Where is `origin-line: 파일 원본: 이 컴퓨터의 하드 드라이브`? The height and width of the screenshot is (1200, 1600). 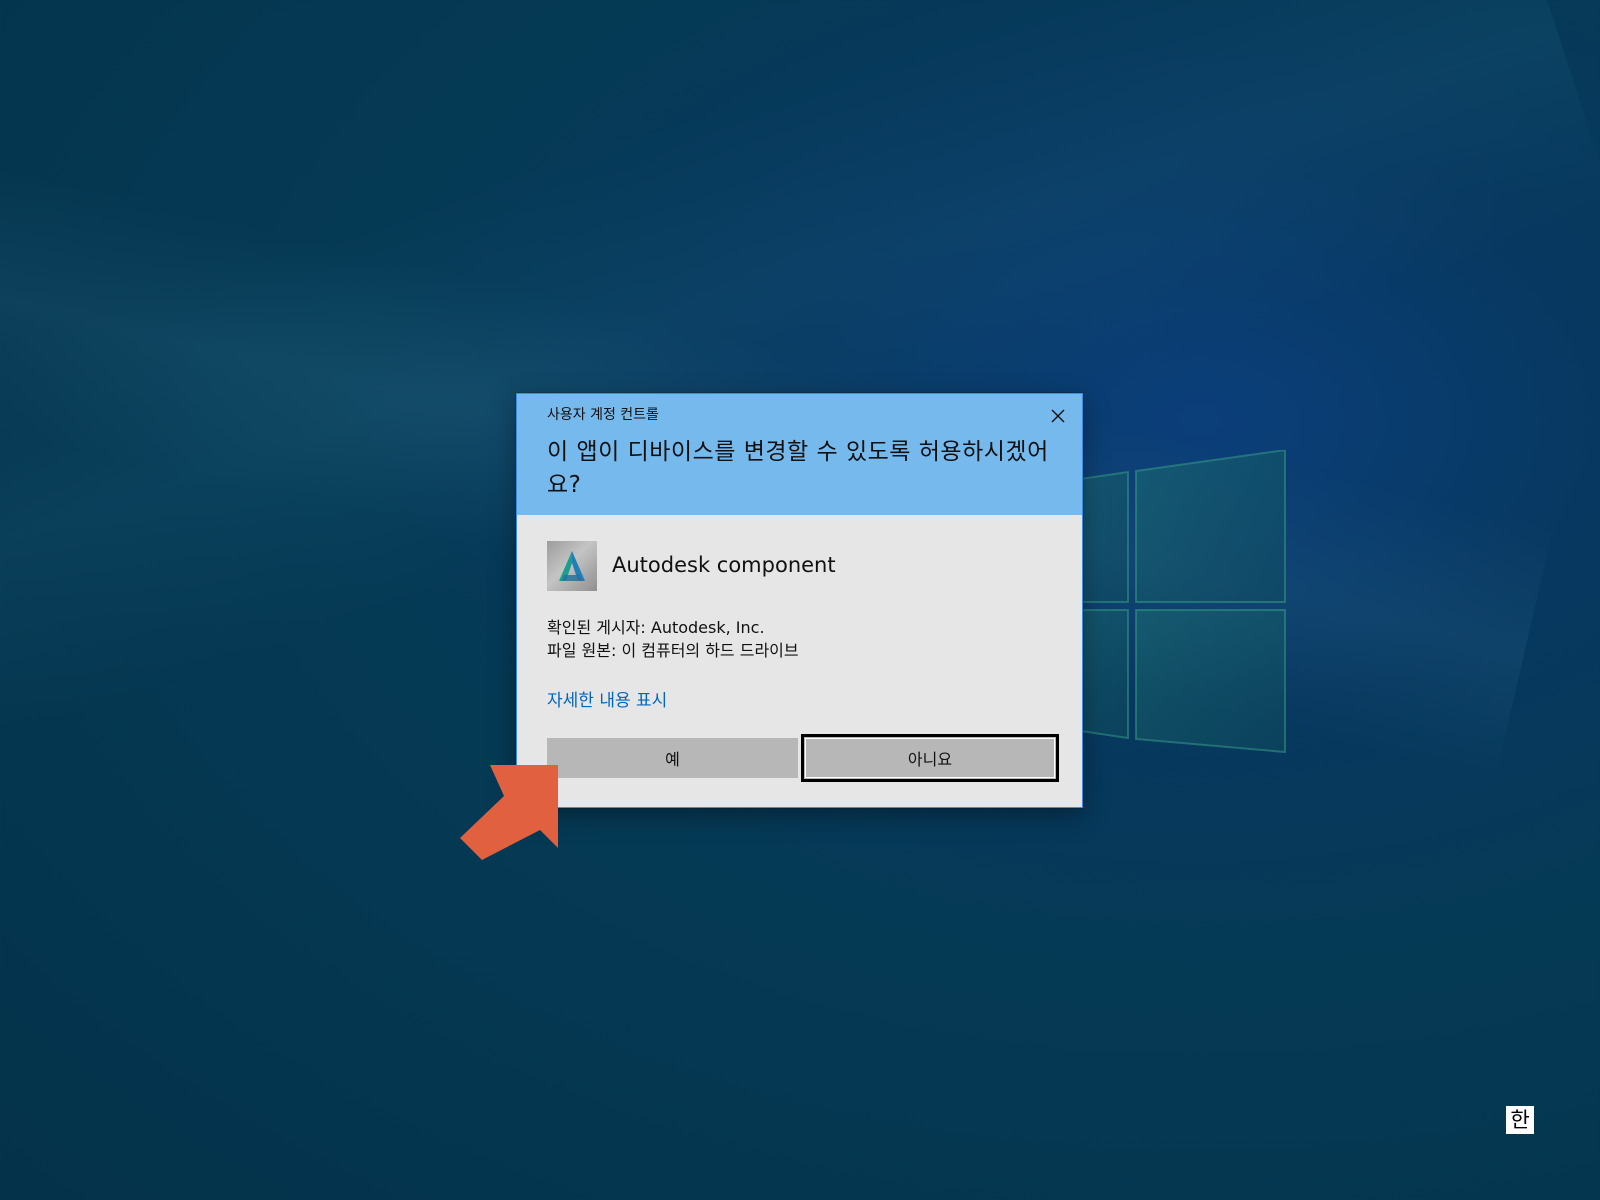 origin-line: 파일 원본: 이 컴퓨터의 하드 드라이브 is located at coordinates (673, 650).